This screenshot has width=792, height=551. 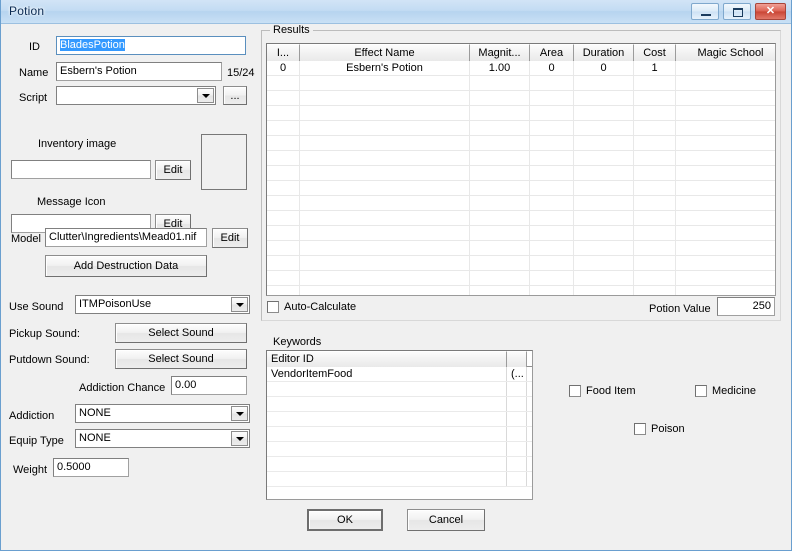 What do you see at coordinates (311, 307) in the screenshot?
I see `auto-calculate-checkbox: Auto-Calculate` at bounding box center [311, 307].